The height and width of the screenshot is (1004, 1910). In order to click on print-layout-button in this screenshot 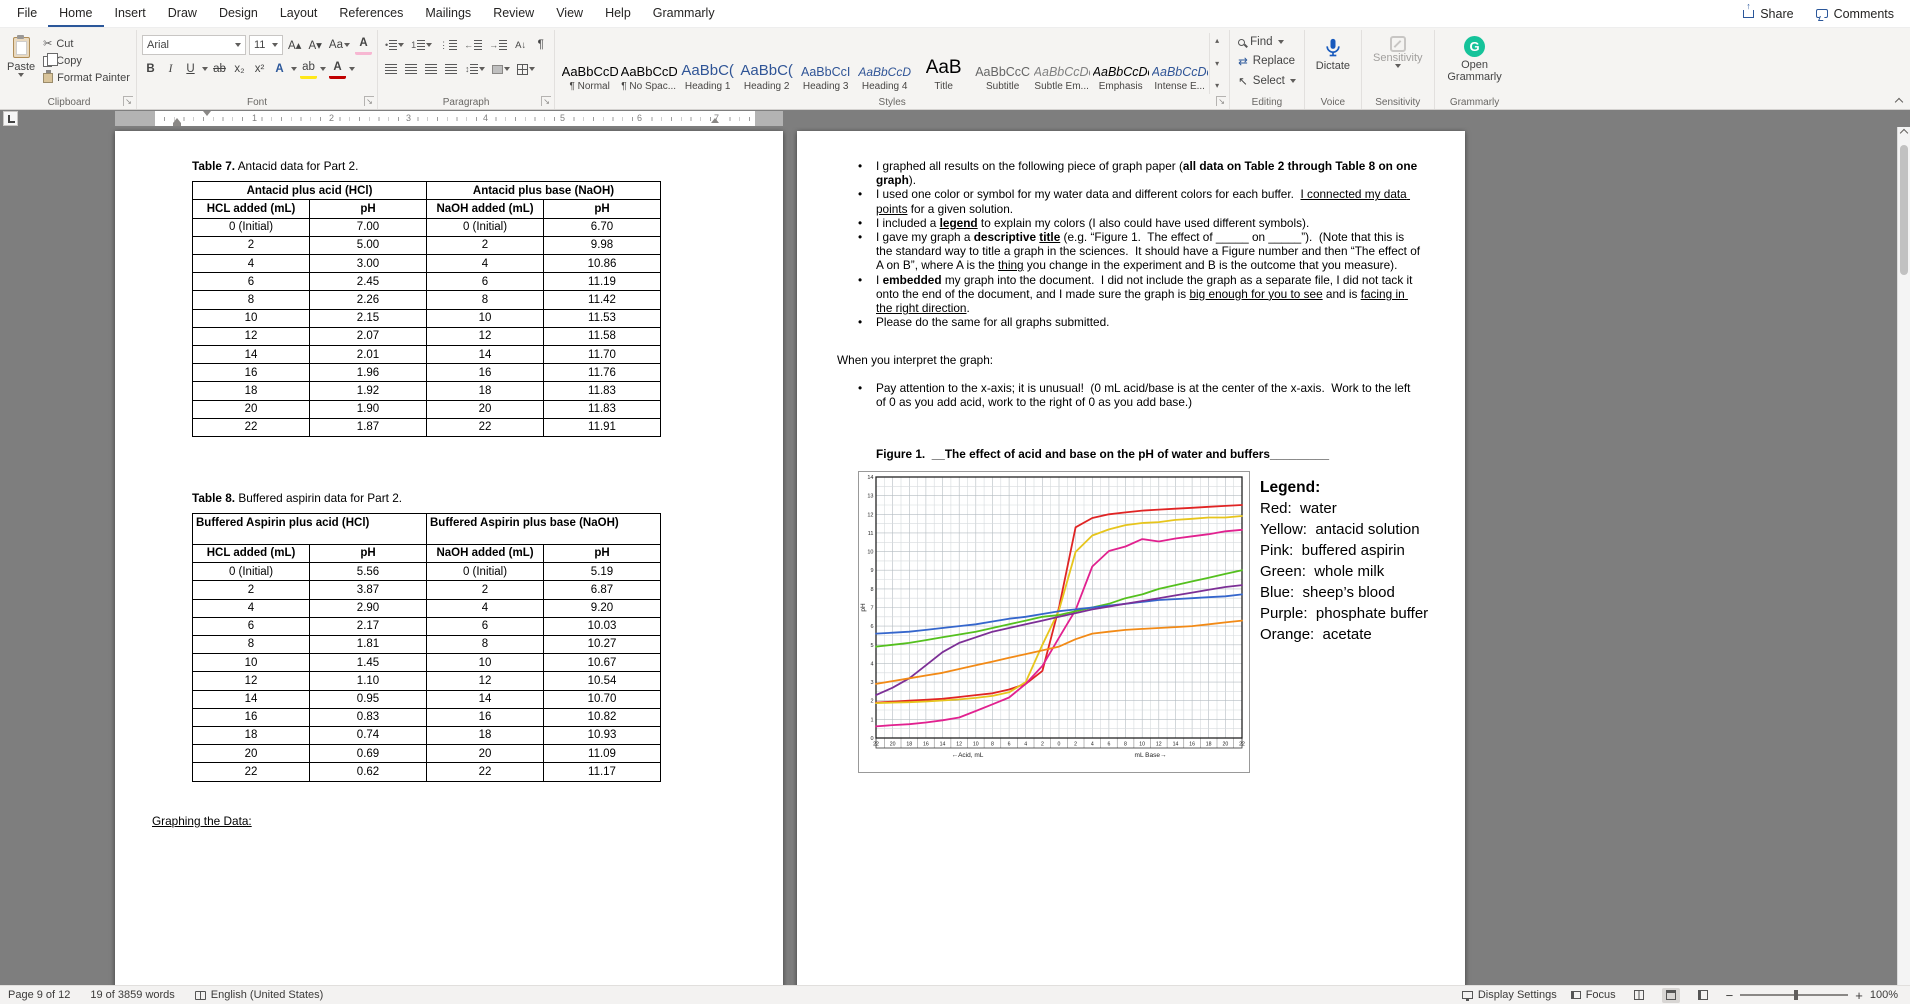, I will do `click(1670, 995)`.